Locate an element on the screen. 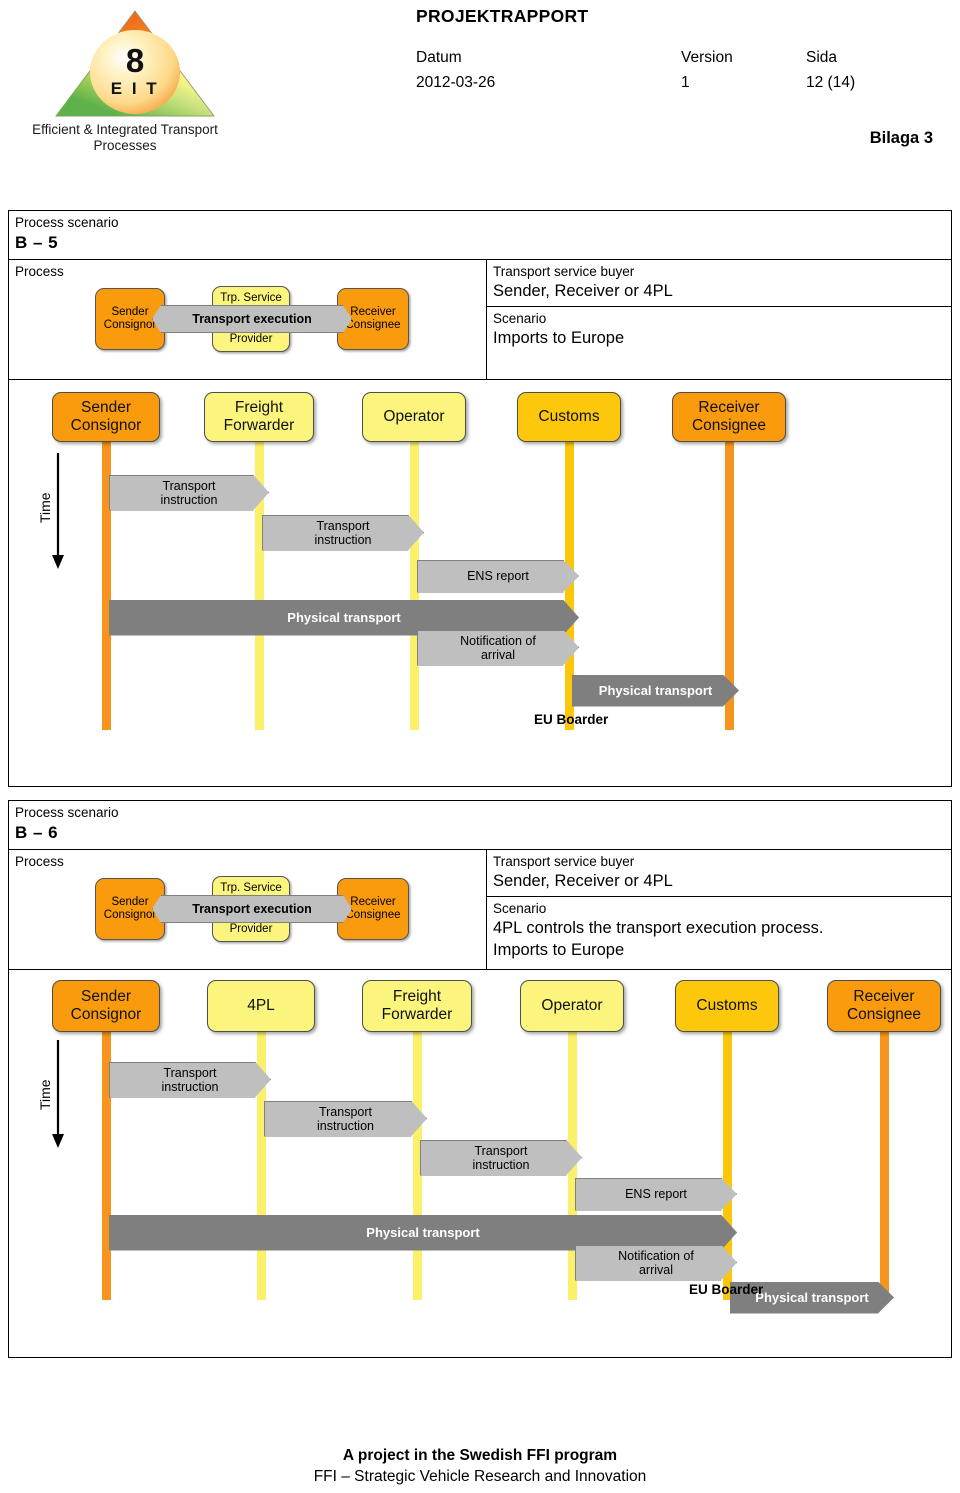 Image resolution: width=960 pixels, height=1493 pixels. lane-header-3: Operator is located at coordinates (572, 1005).